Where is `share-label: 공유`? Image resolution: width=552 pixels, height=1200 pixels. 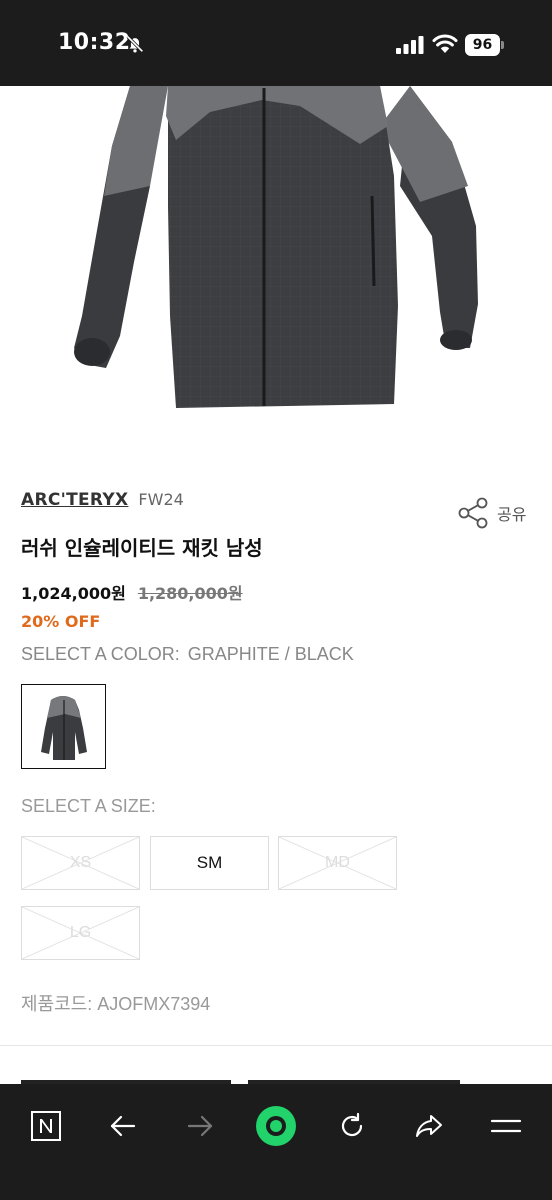 share-label: 공유 is located at coordinates (512, 514).